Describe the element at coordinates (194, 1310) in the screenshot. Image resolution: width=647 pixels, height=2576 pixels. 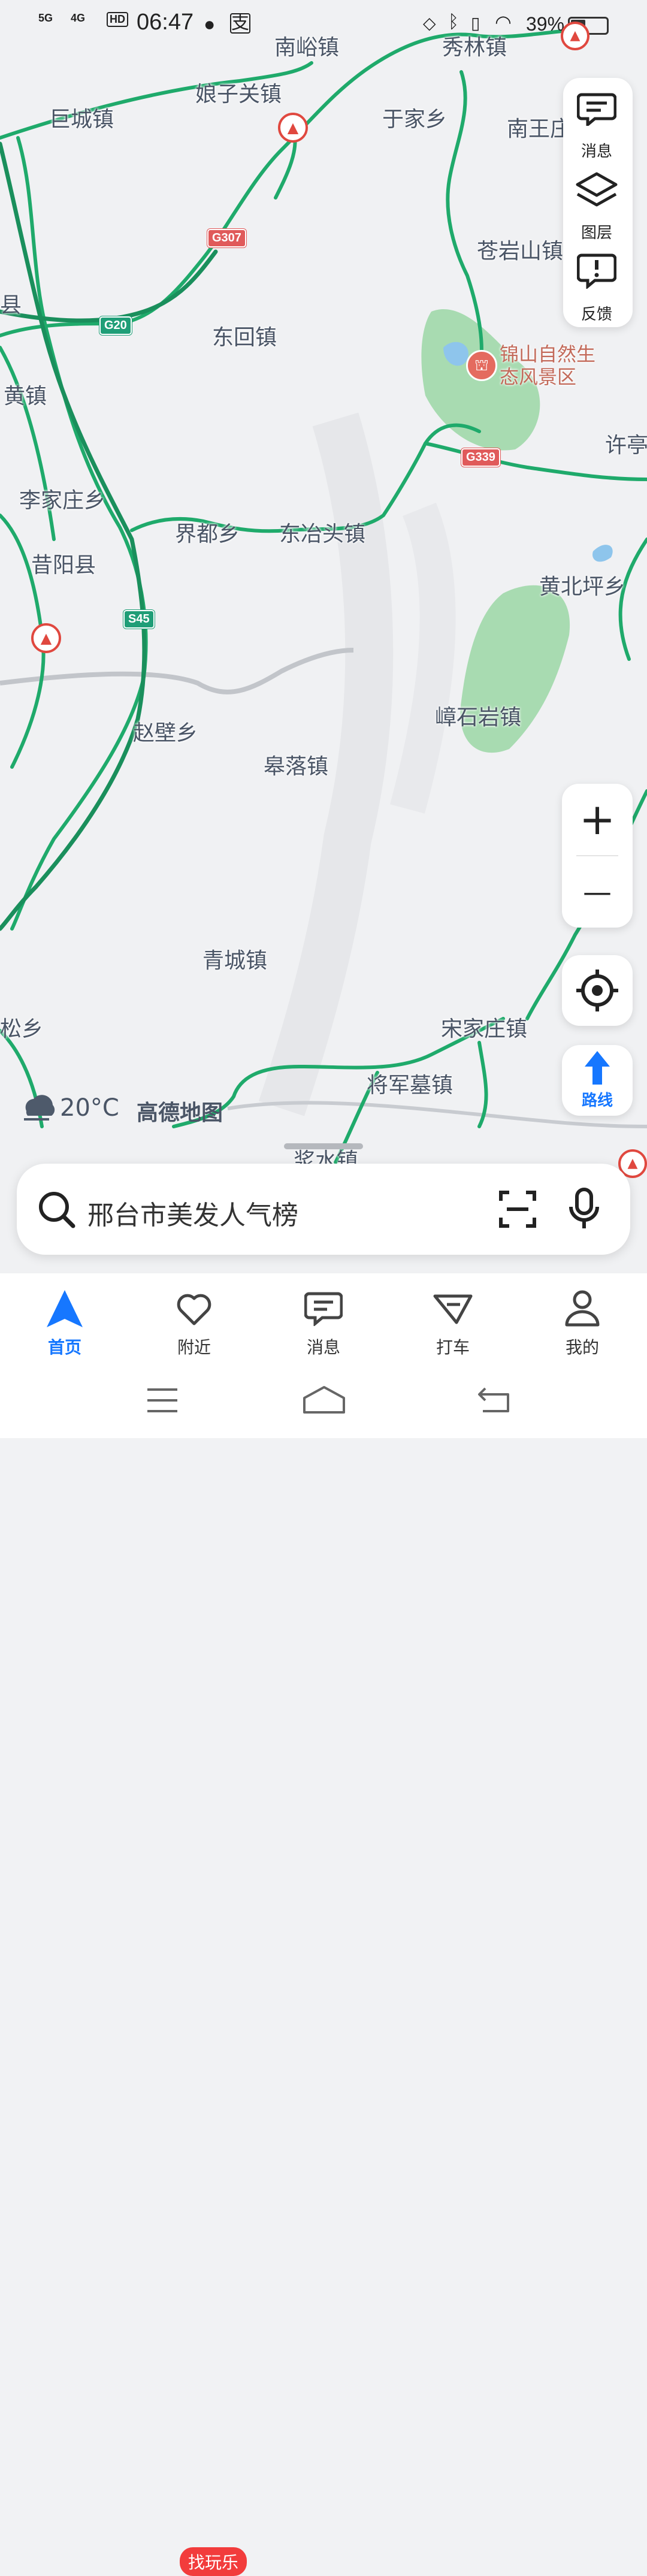
I see `heart-icon` at that location.